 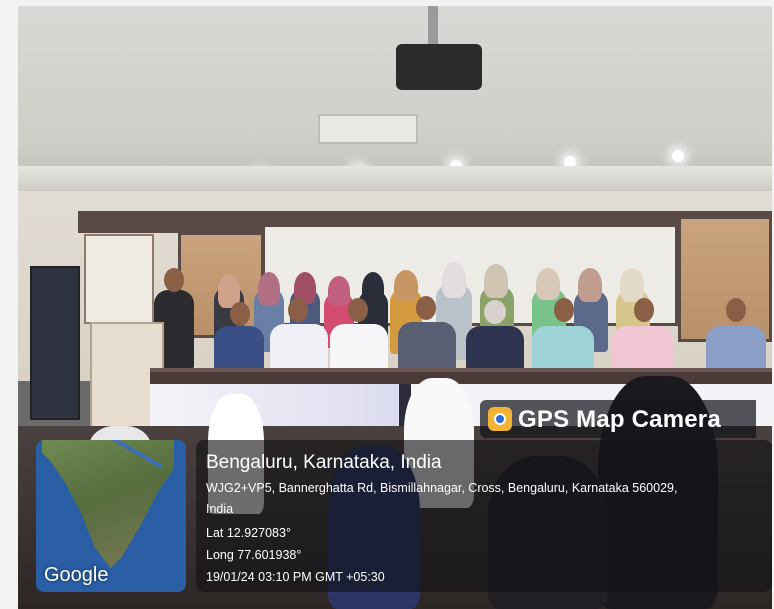 I want to click on ceiling-light-panel, so click(x=368, y=129).